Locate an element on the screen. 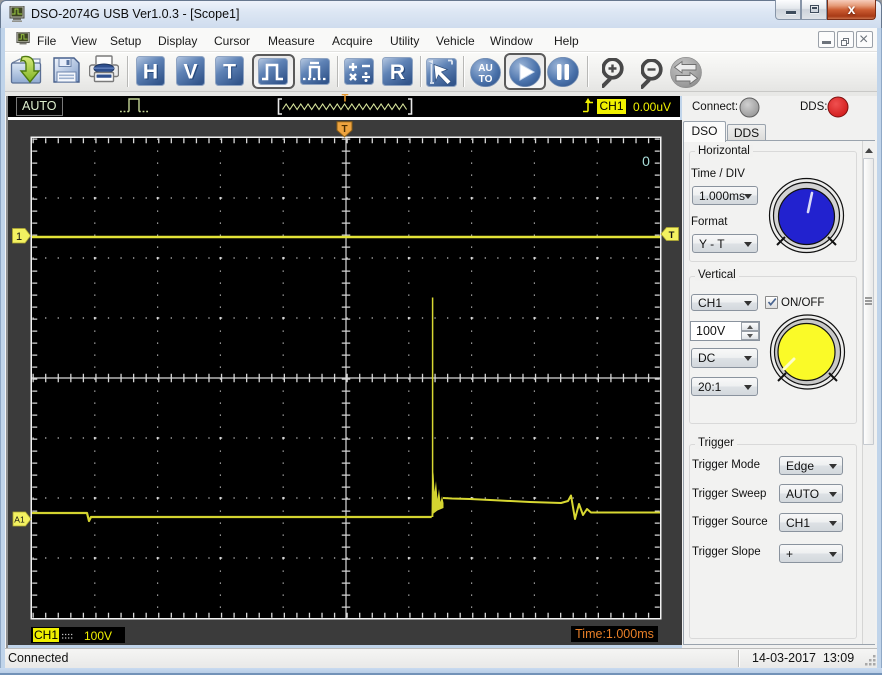 The width and height of the screenshot is (882, 675). svg-text: H is located at coordinates (150, 72).